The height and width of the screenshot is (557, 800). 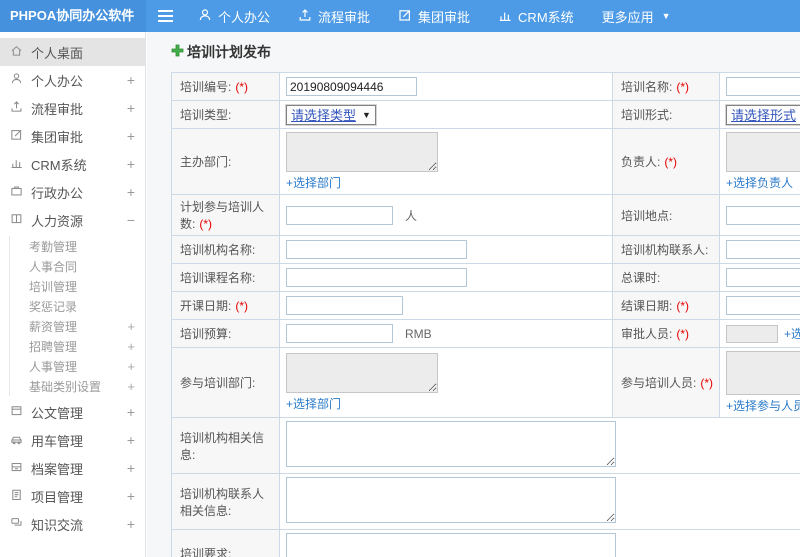 I want to click on sidebar-item-hr: 人力资源 −, so click(x=72, y=220).